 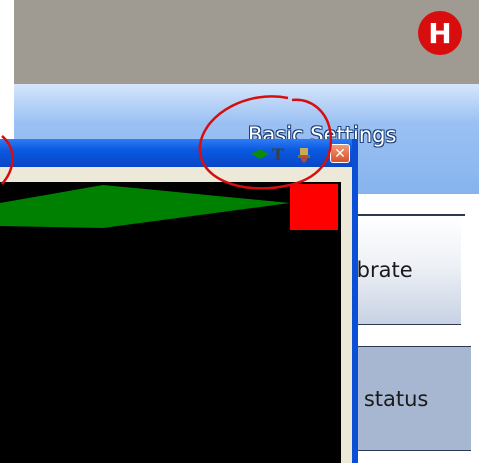 What do you see at coordinates (7, 160) in the screenshot?
I see `annotation-arc-left` at bounding box center [7, 160].